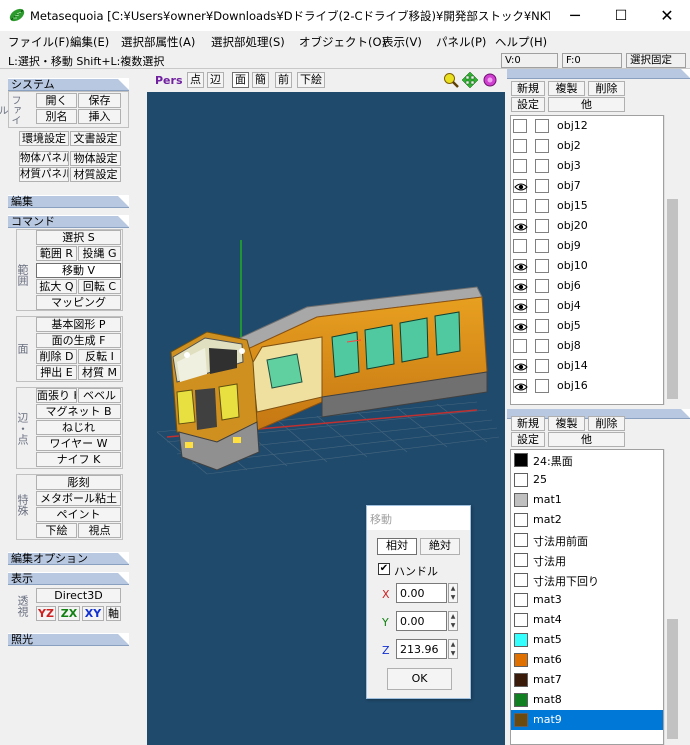 This screenshot has height=745, width=690. I want to click on menu-select-proc: 選択部処理(S), so click(248, 42).